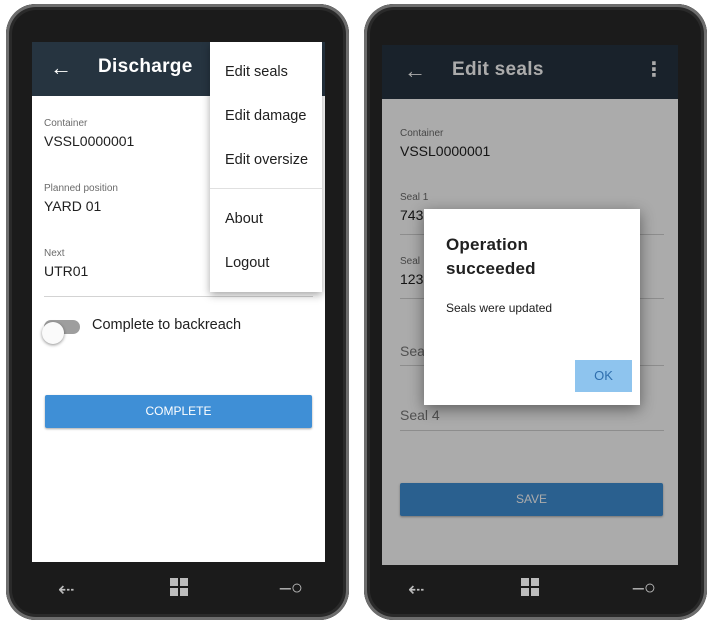 This screenshot has width=713, height=623. I want to click on page-title: Discharge, so click(145, 66).